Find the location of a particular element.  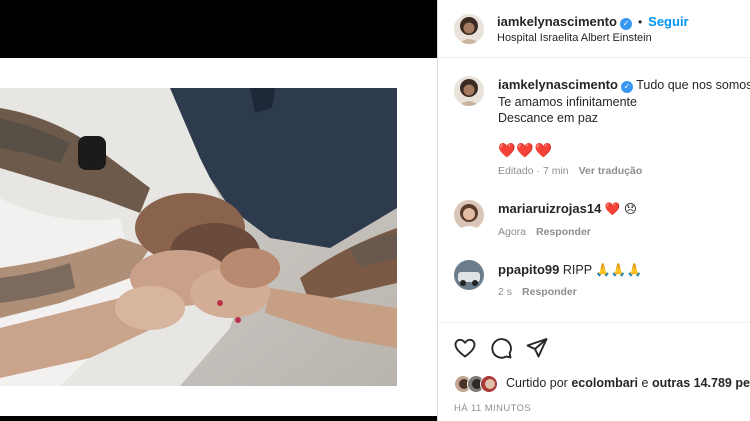

comment-2: ppapito99 RIPP 🙏🙏🙏 is located at coordinates (570, 270).